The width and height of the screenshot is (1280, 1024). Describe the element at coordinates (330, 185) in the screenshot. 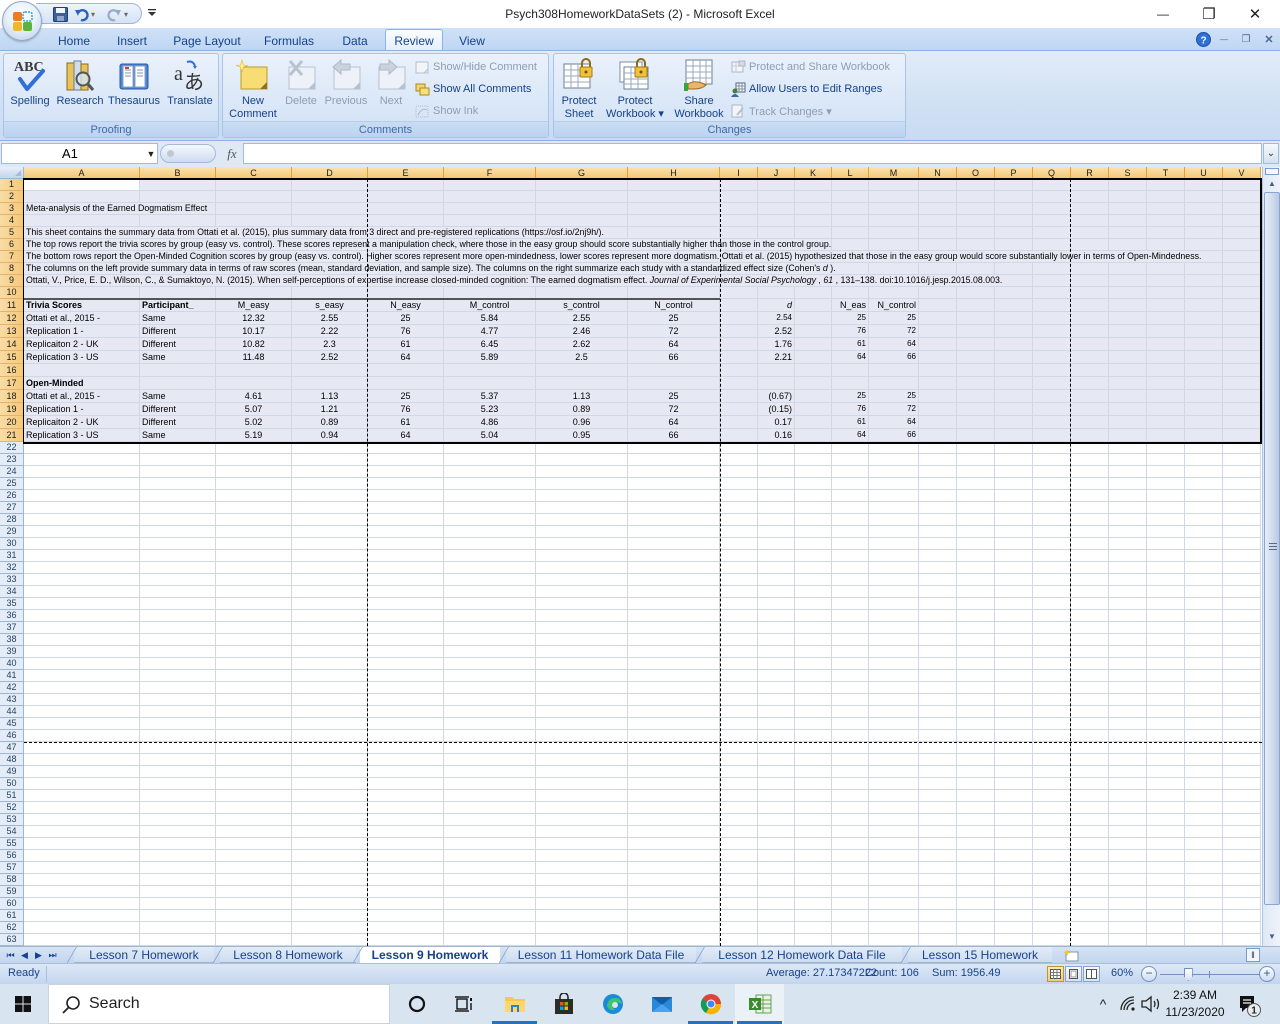

I see `cell-D1` at that location.